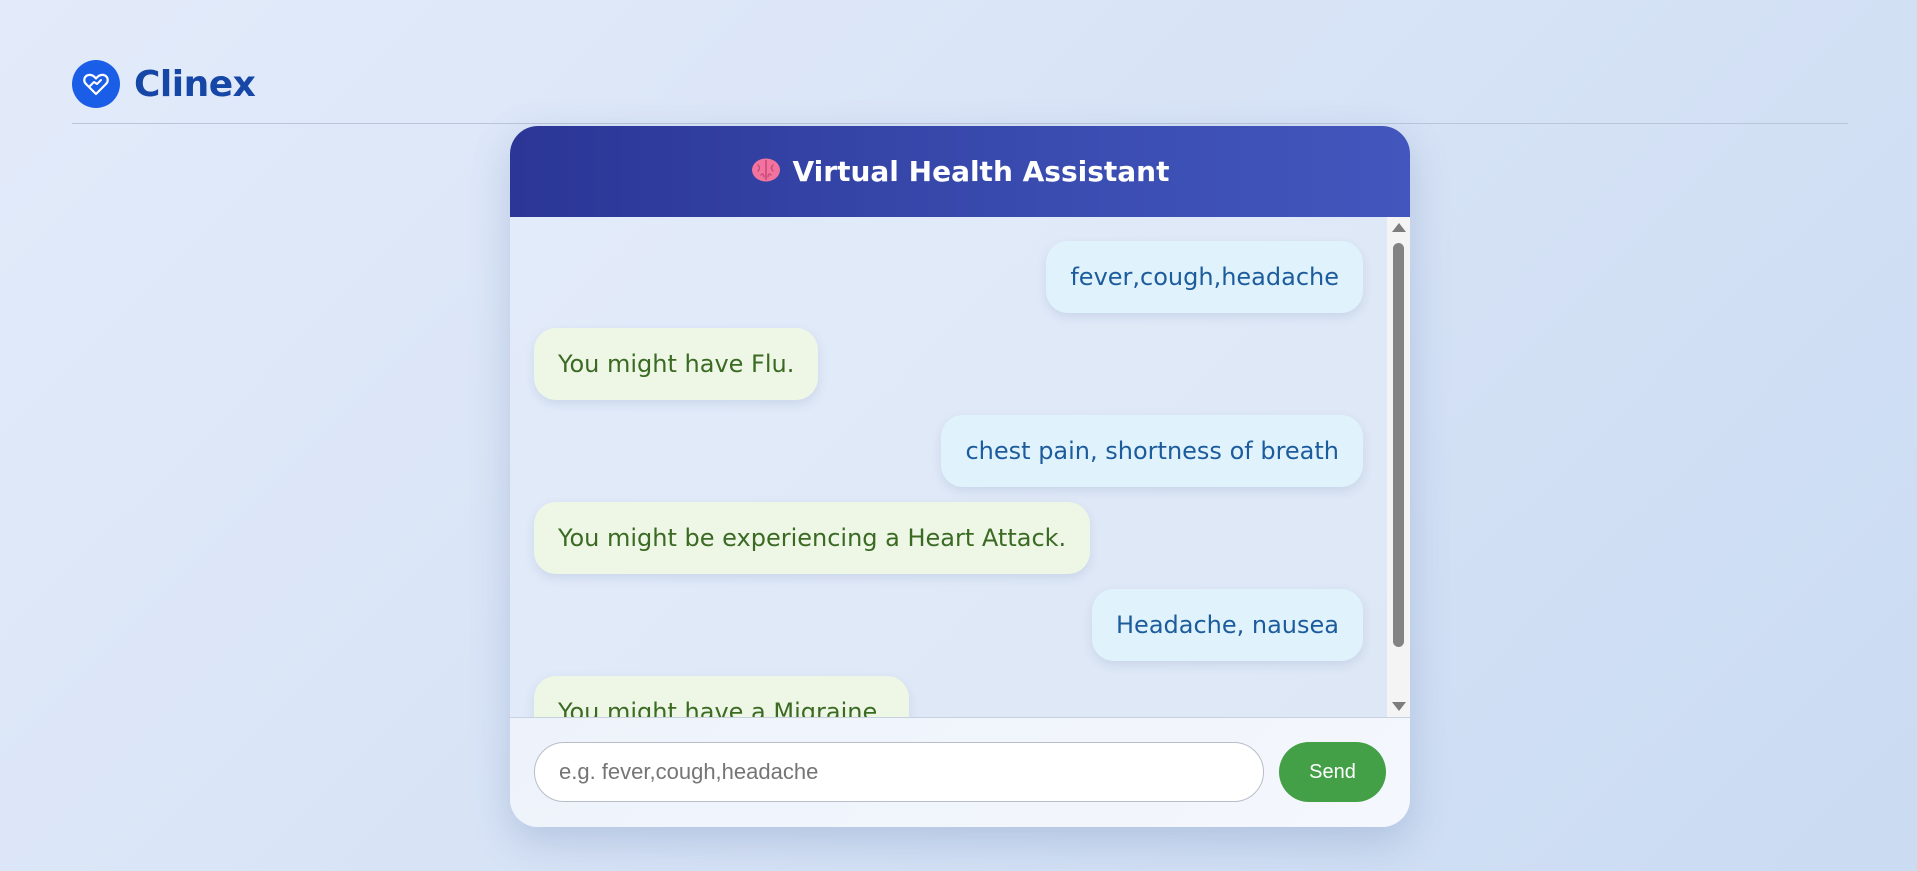 Image resolution: width=1917 pixels, height=871 pixels. I want to click on scroll-up-icon, so click(1399, 227).